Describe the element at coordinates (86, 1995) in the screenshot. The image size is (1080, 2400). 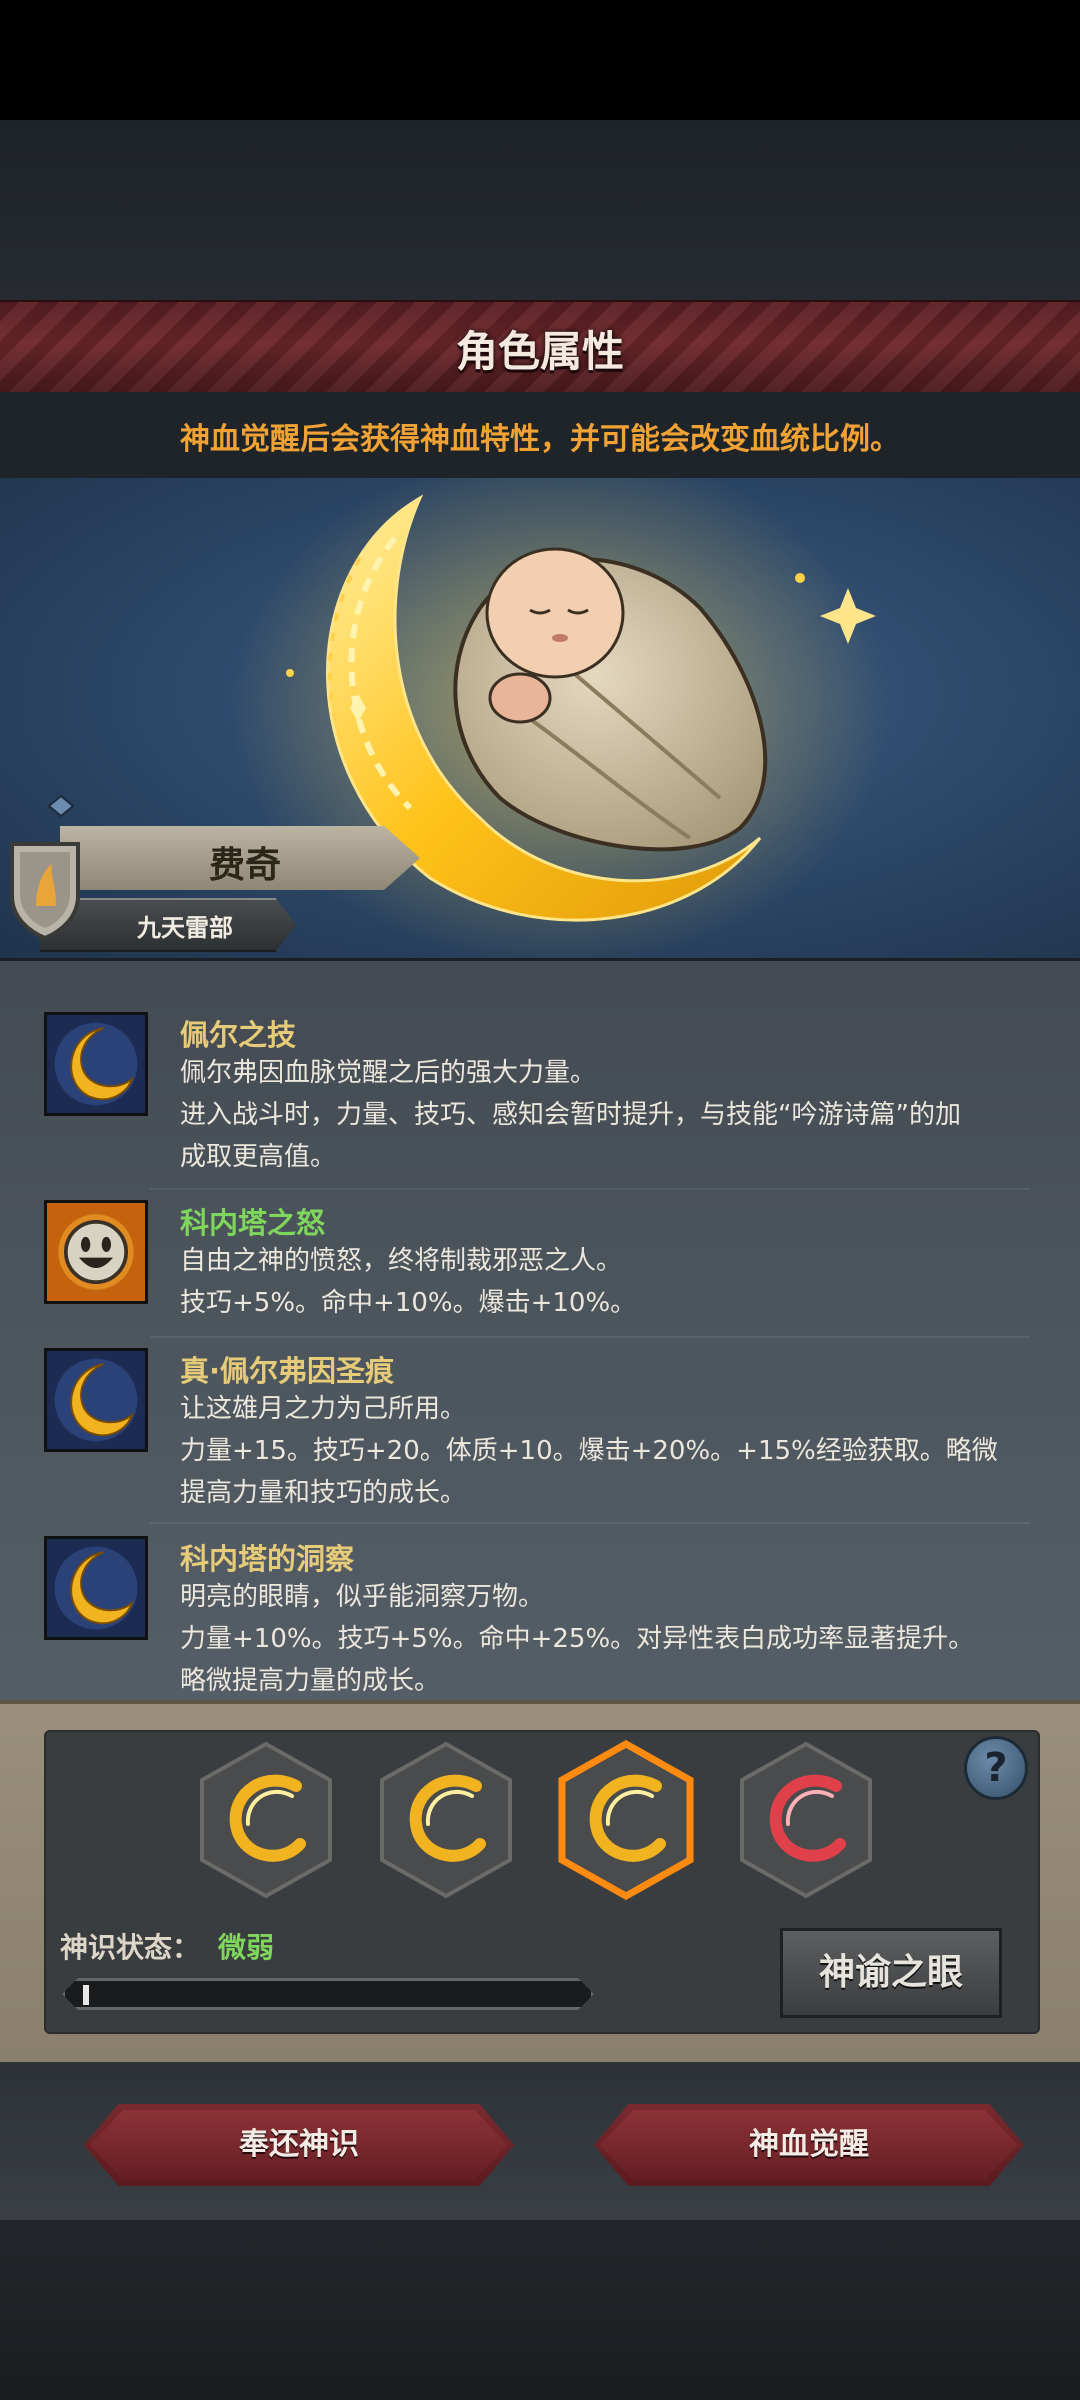
I see `progress-fill` at that location.